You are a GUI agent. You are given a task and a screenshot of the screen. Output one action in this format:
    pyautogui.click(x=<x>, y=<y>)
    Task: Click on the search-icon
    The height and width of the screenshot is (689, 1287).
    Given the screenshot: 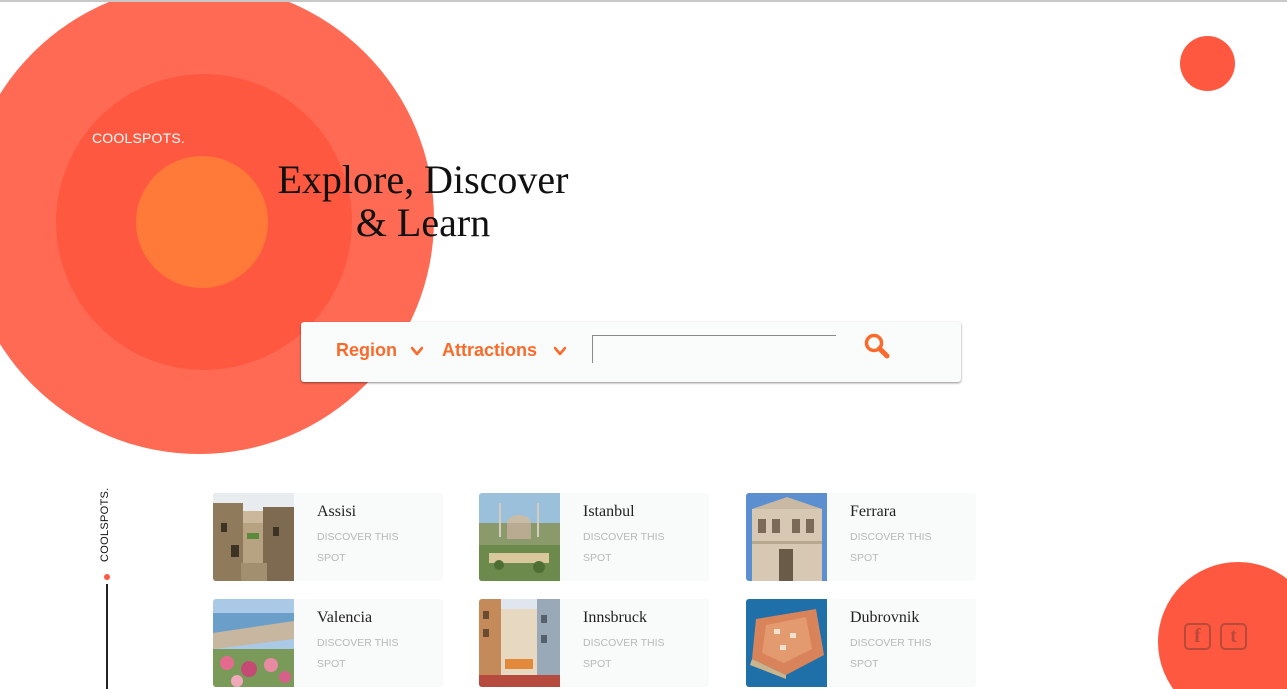 What is the action you would take?
    pyautogui.click(x=878, y=349)
    